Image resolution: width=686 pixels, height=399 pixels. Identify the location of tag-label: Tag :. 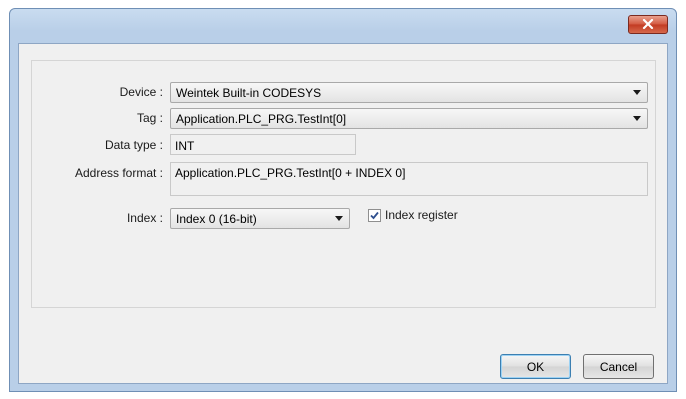
(149, 118).